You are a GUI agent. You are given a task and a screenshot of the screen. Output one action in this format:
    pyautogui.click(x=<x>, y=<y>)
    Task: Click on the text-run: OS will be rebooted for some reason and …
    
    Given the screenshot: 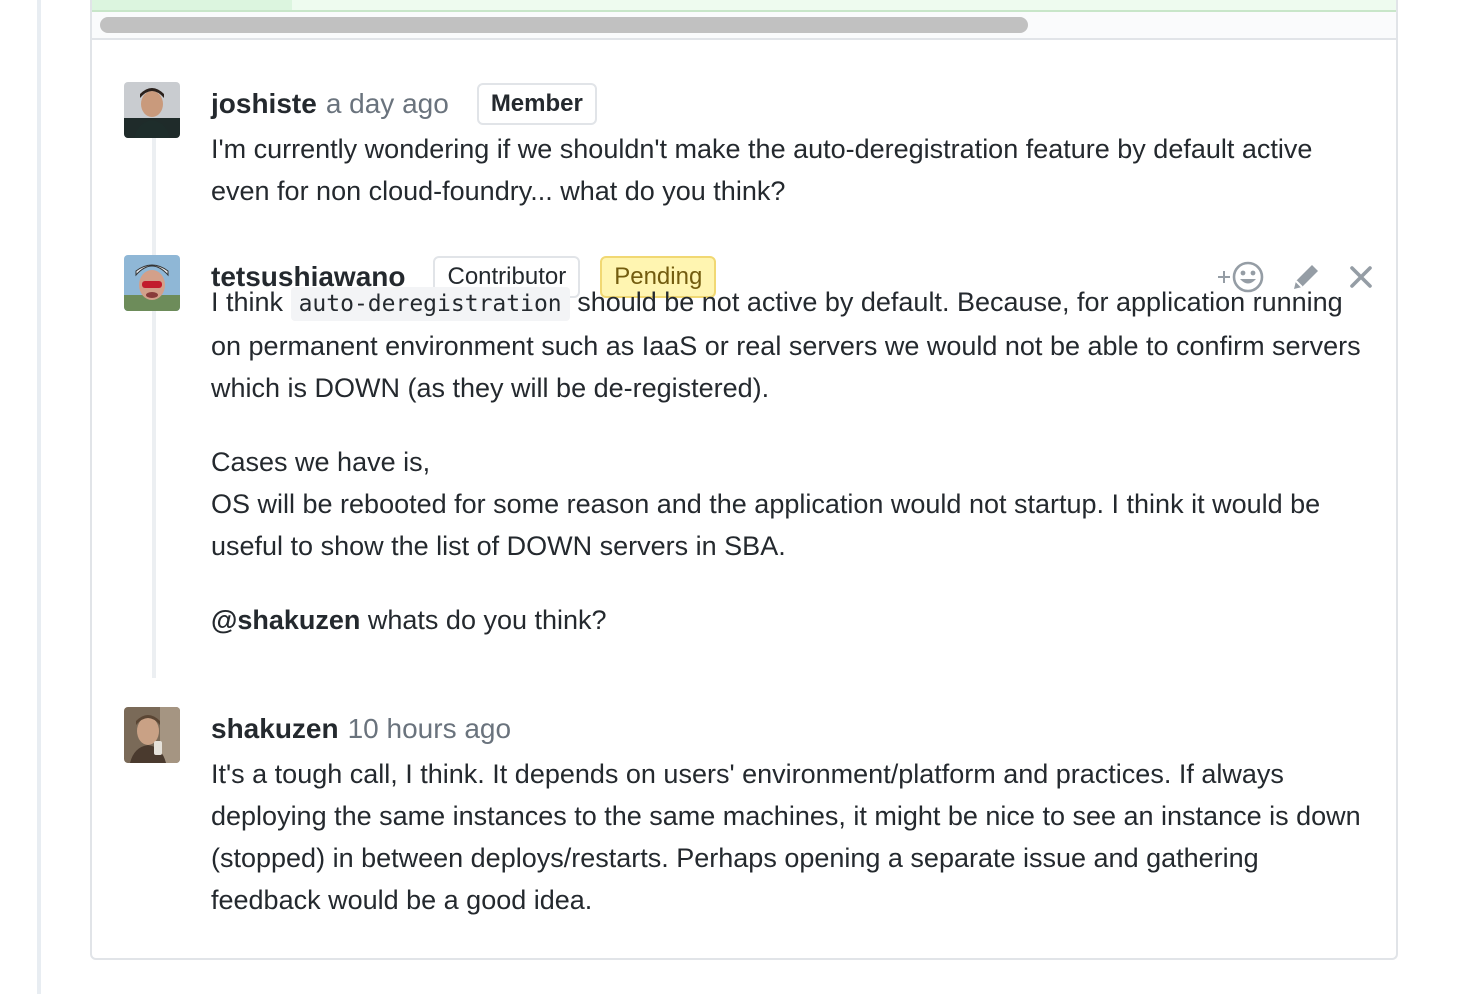 What is the action you would take?
    pyautogui.click(x=766, y=525)
    